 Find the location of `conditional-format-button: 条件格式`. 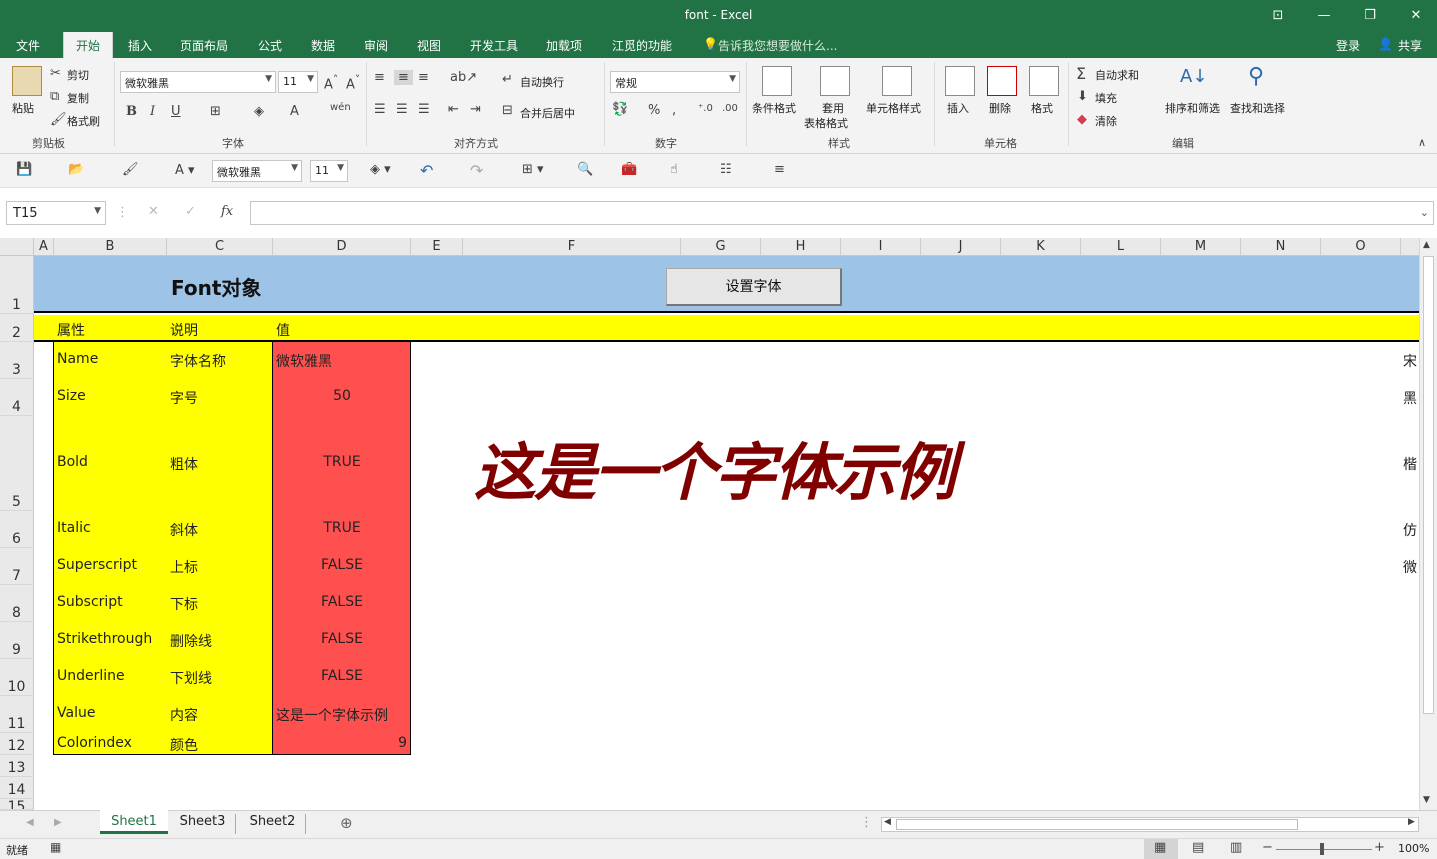

conditional-format-button: 条件格式 is located at coordinates (774, 108).